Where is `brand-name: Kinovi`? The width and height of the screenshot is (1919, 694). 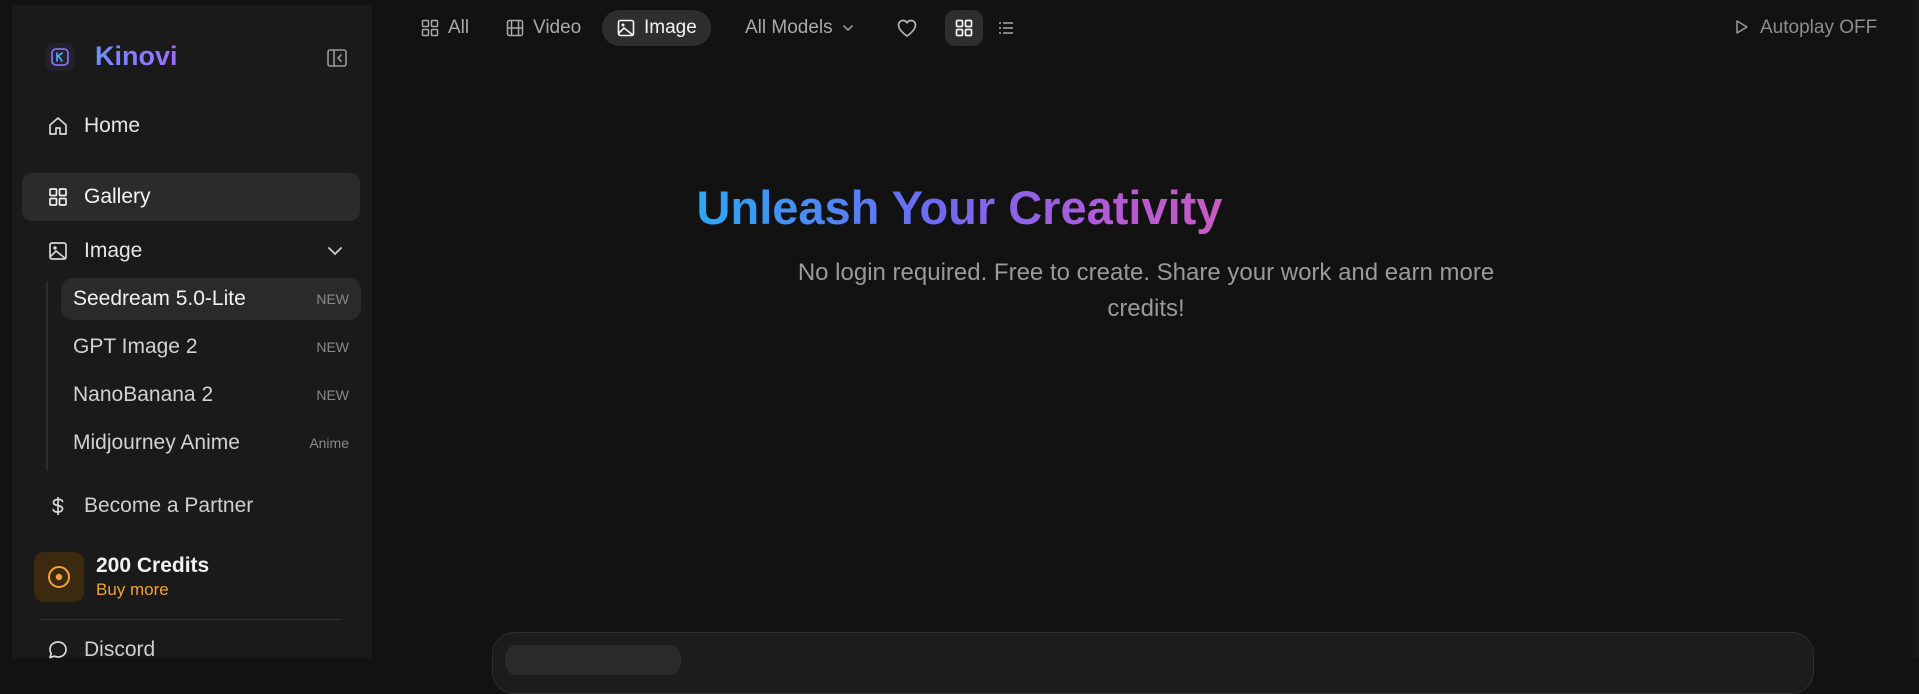
brand-name: Kinovi is located at coordinates (136, 56).